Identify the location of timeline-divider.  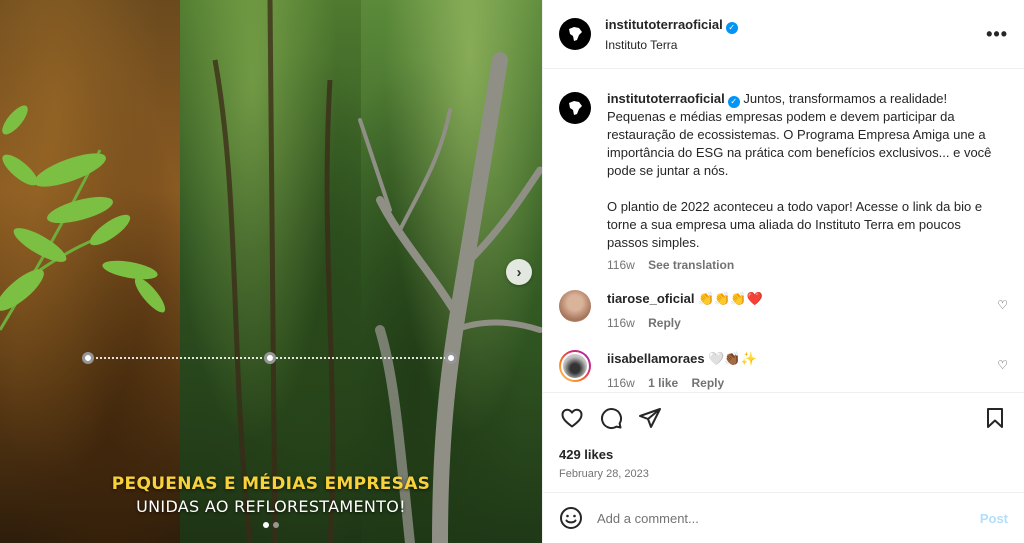
(269, 358).